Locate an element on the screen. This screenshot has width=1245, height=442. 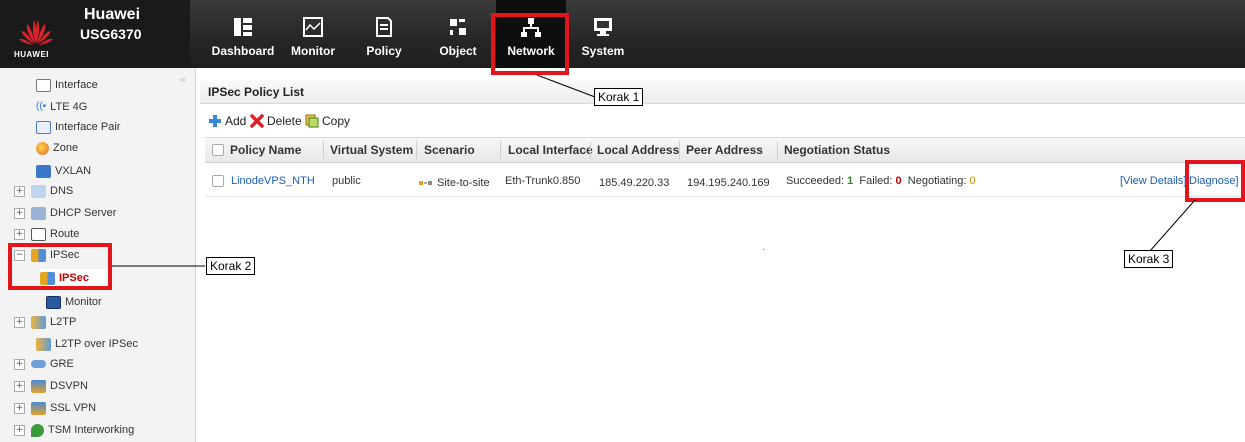
negotiation-status: Succeeded: 1 Failed: 0 Negotiating: 0 is located at coordinates (881, 181).